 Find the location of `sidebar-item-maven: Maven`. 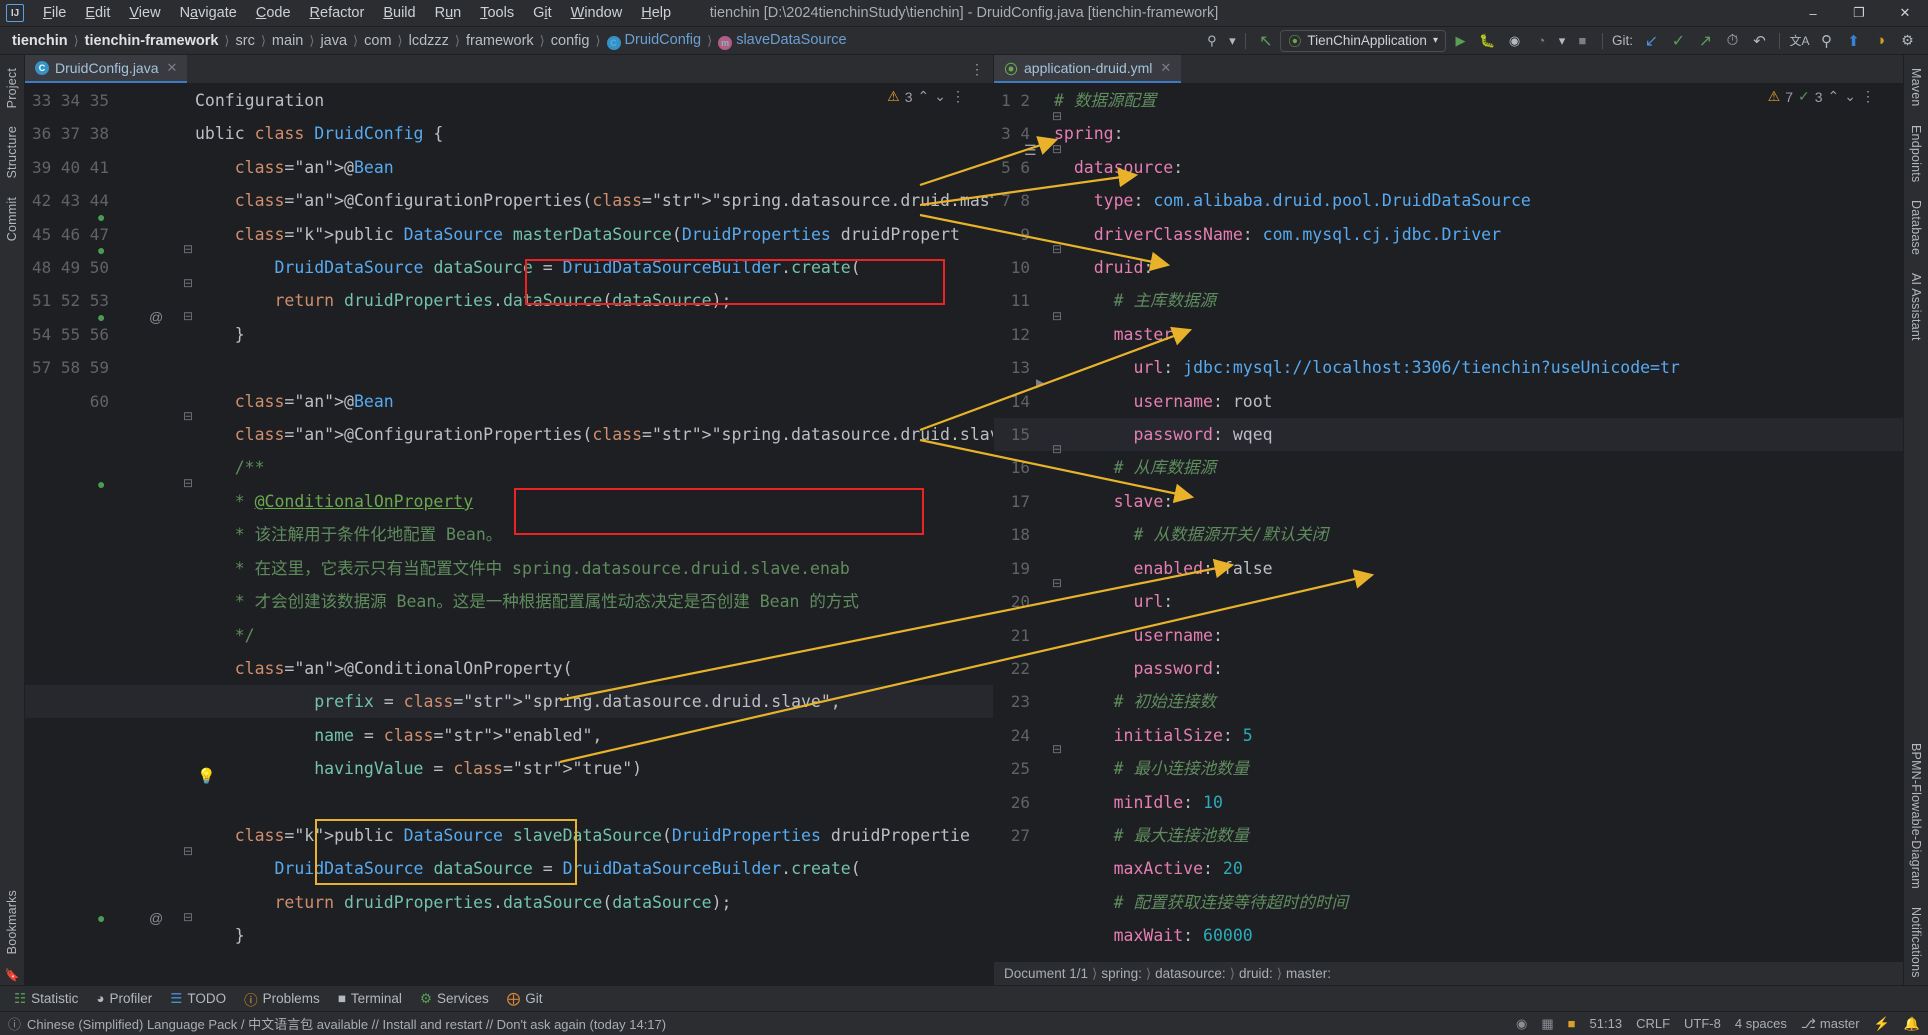

sidebar-item-maven: Maven is located at coordinates (1916, 87).